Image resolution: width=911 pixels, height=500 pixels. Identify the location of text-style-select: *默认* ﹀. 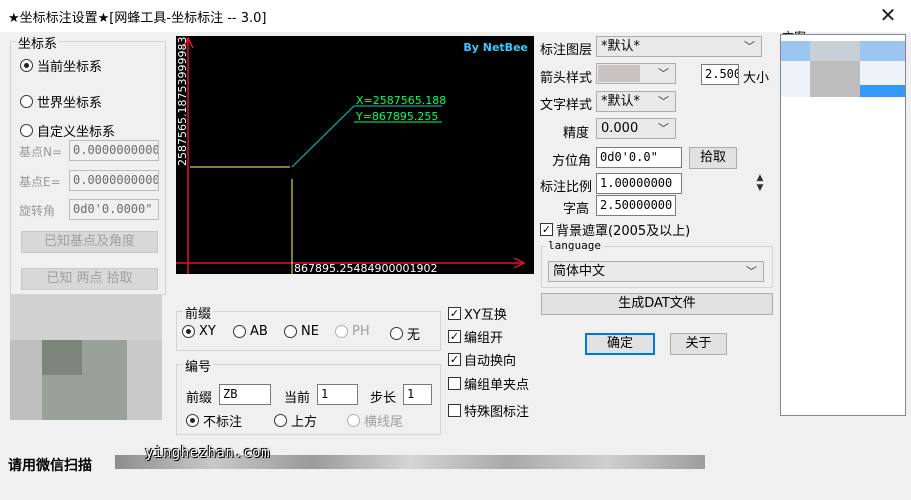
(636, 101).